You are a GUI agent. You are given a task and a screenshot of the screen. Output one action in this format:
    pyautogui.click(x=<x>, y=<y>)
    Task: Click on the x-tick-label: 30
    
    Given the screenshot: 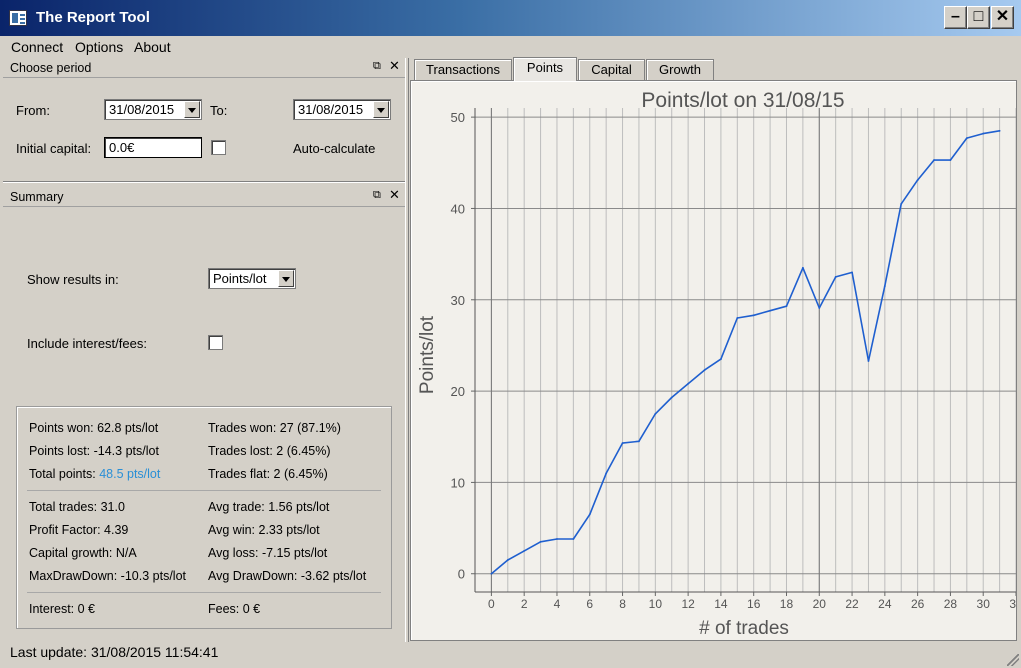 What is the action you would take?
    pyautogui.click(x=984, y=604)
    